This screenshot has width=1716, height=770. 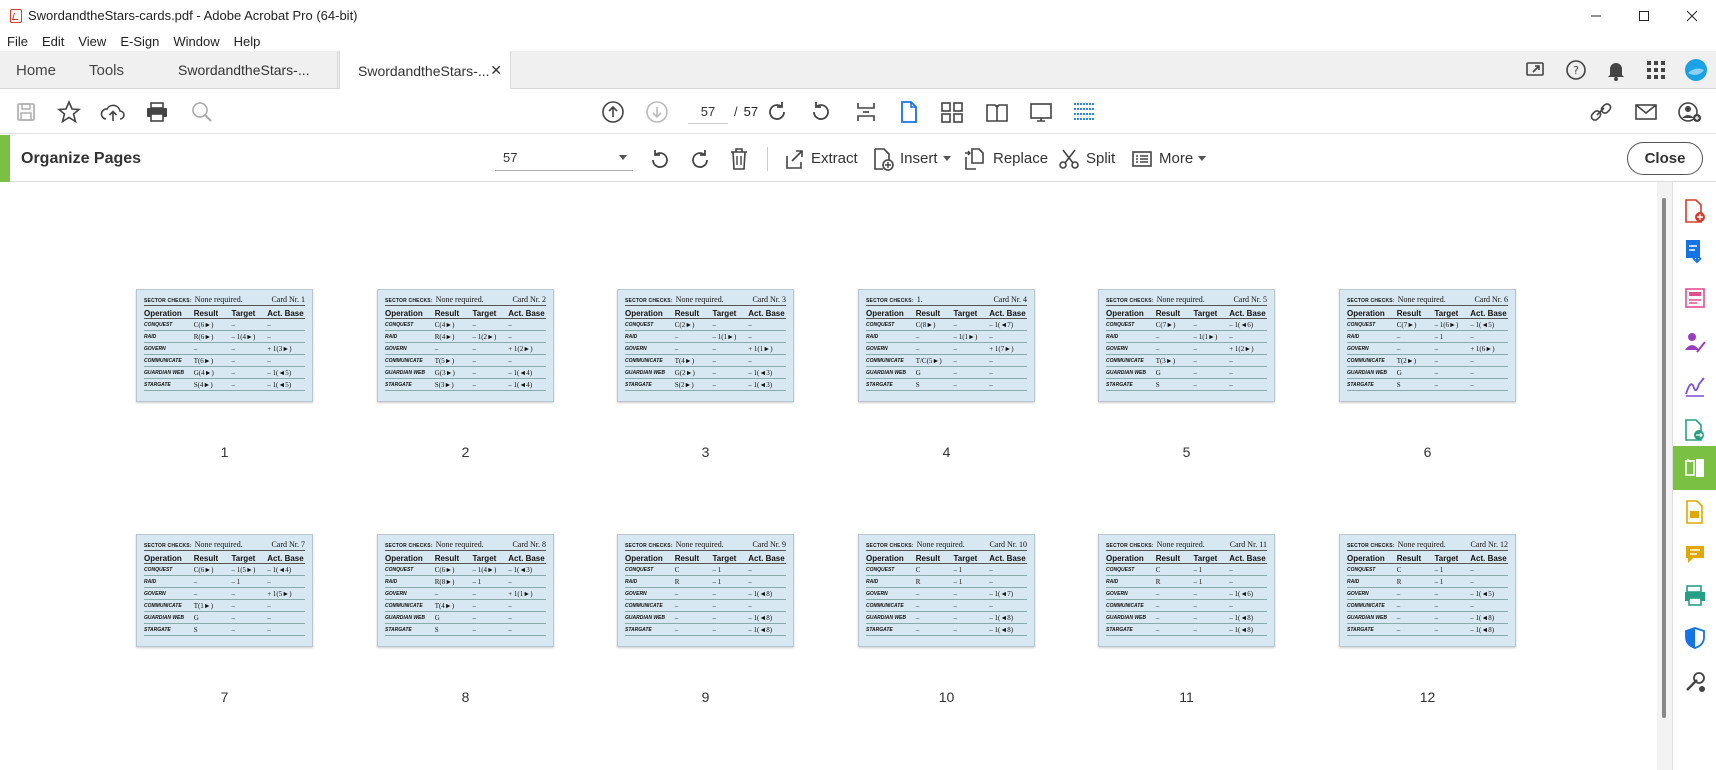 I want to click on zoom-search-icon, so click(x=202, y=111).